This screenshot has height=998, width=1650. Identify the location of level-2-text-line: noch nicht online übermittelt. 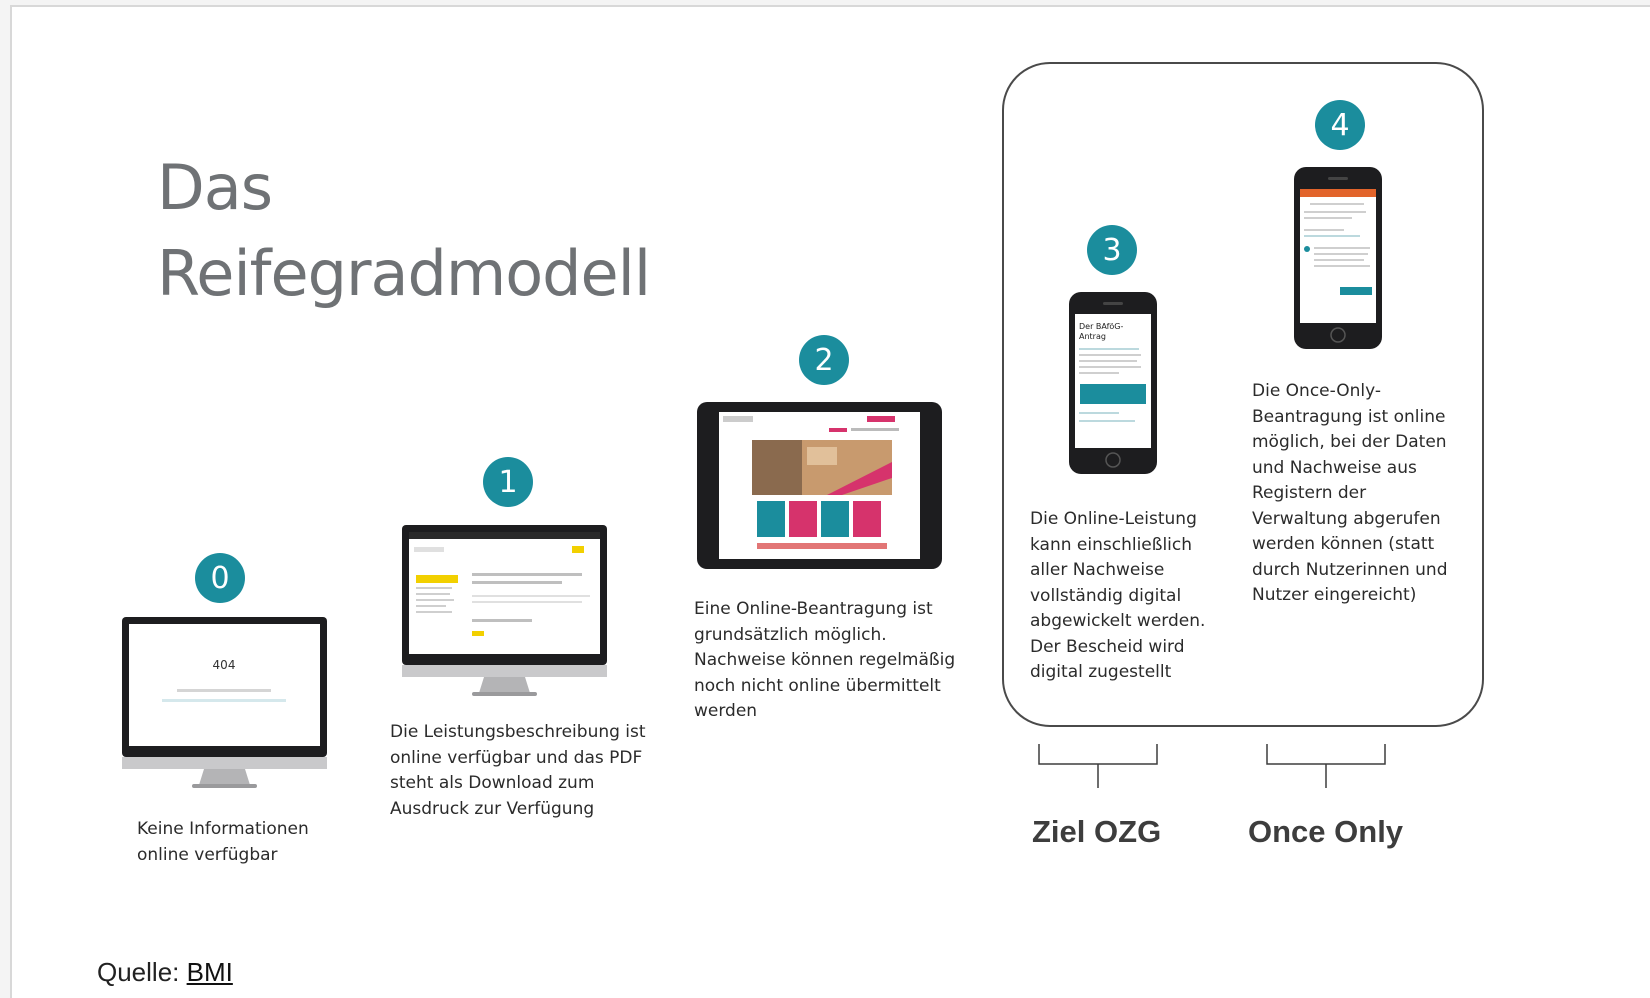
(817, 685).